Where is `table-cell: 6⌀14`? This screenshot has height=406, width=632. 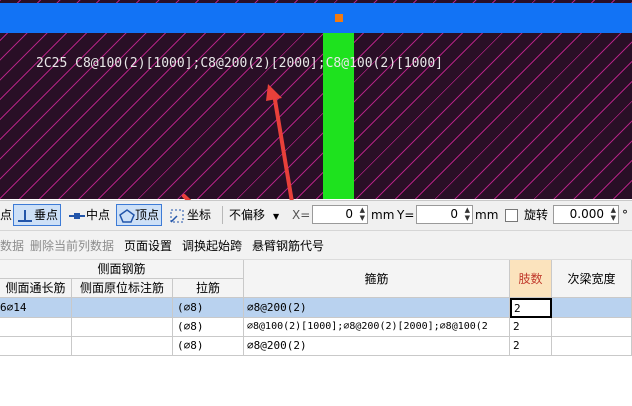 table-cell: 6⌀14 is located at coordinates (36, 308).